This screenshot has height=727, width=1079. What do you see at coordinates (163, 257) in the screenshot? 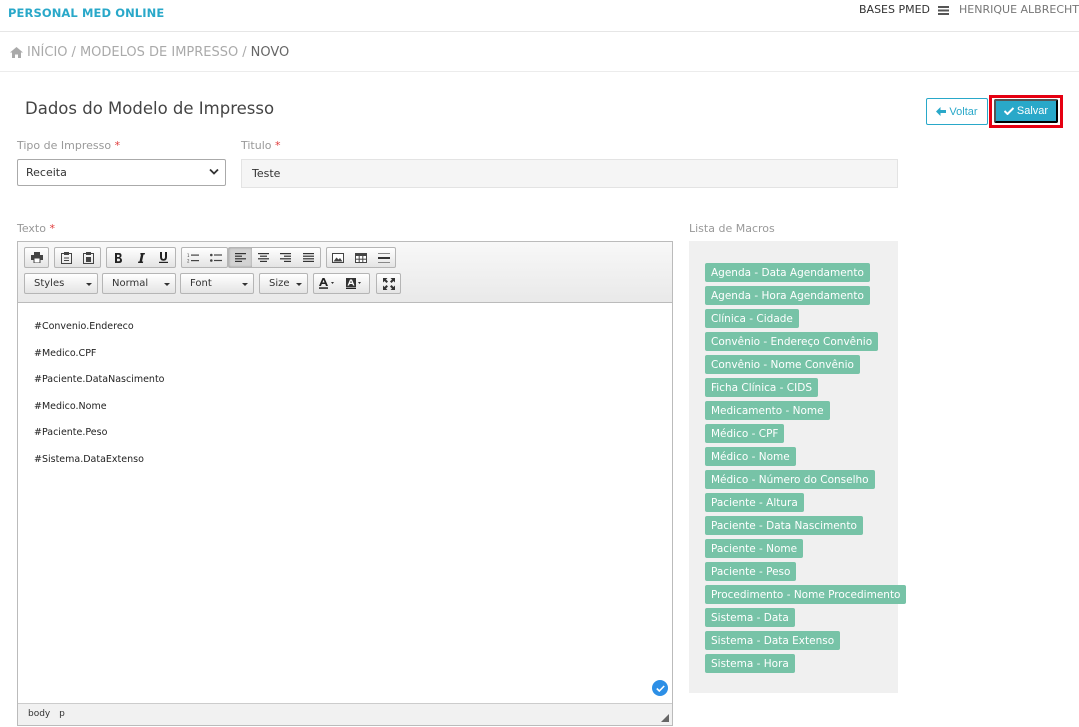
I see `underline-icon` at bounding box center [163, 257].